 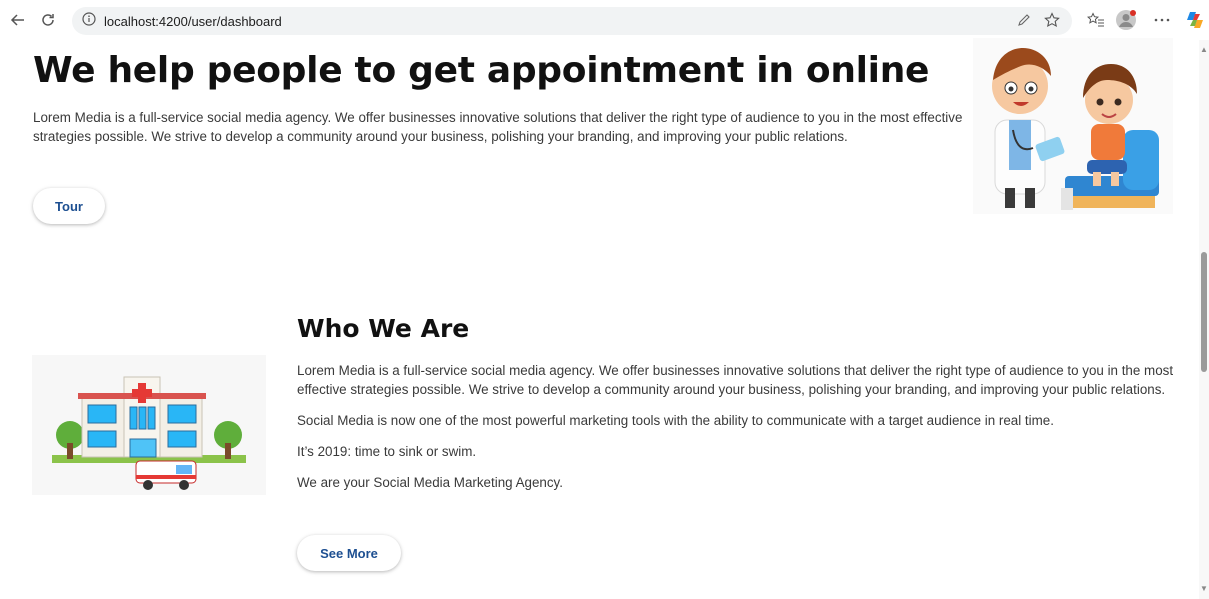 I want to click on who-paragraph: It’s 2019: time to sink or swim., so click(x=387, y=451).